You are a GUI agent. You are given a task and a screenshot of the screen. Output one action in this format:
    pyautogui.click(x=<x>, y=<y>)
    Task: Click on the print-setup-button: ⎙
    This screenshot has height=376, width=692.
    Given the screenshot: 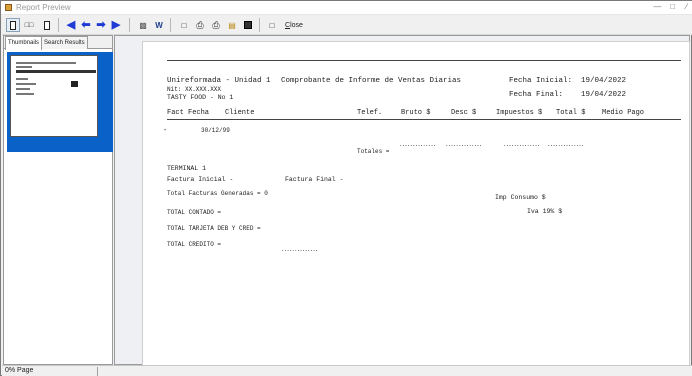 What is the action you would take?
    pyautogui.click(x=216, y=25)
    